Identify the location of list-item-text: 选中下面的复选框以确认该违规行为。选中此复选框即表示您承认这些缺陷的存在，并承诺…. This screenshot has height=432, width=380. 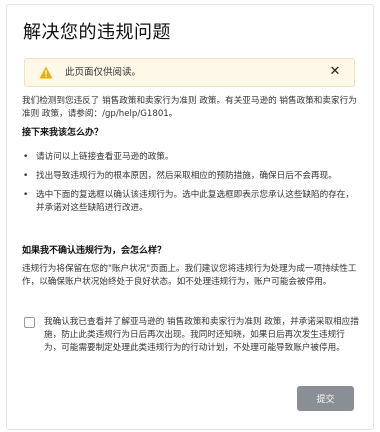
(195, 201).